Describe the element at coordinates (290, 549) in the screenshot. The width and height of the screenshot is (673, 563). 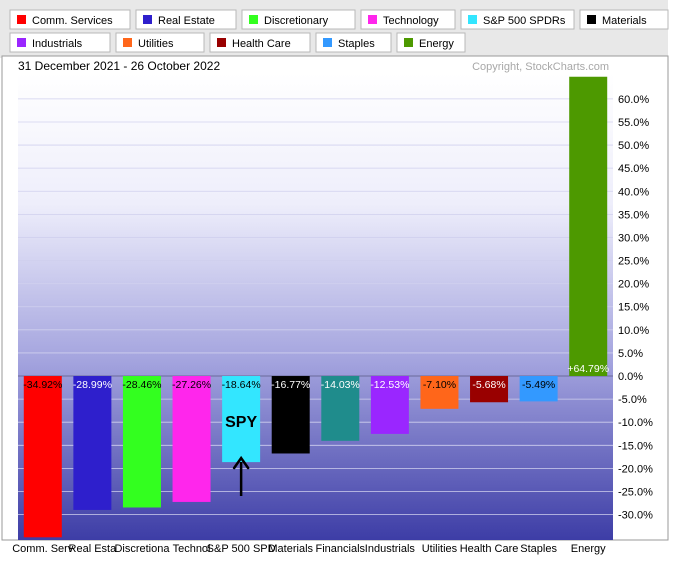
I see `x-tick-label: Materials` at that location.